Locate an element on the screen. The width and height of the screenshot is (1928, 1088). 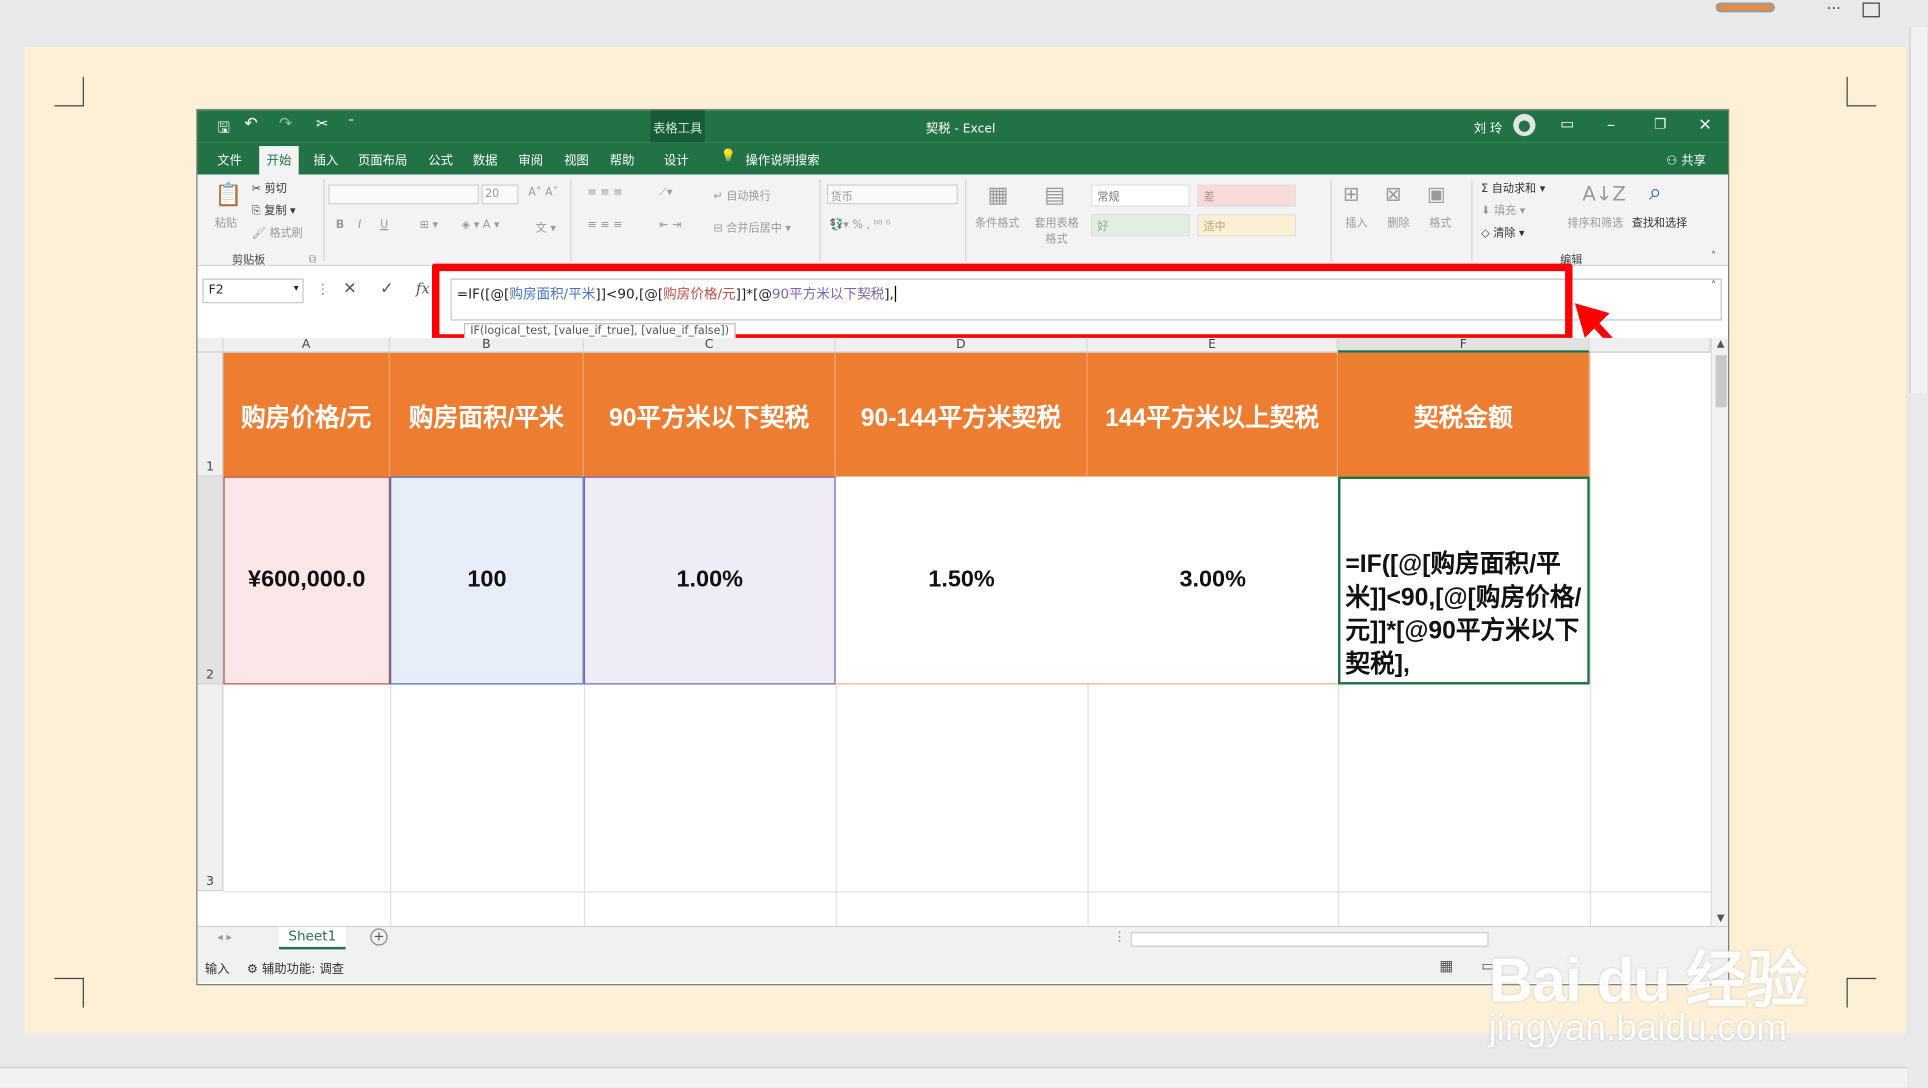
style-bad: 差 is located at coordinates (1247, 195).